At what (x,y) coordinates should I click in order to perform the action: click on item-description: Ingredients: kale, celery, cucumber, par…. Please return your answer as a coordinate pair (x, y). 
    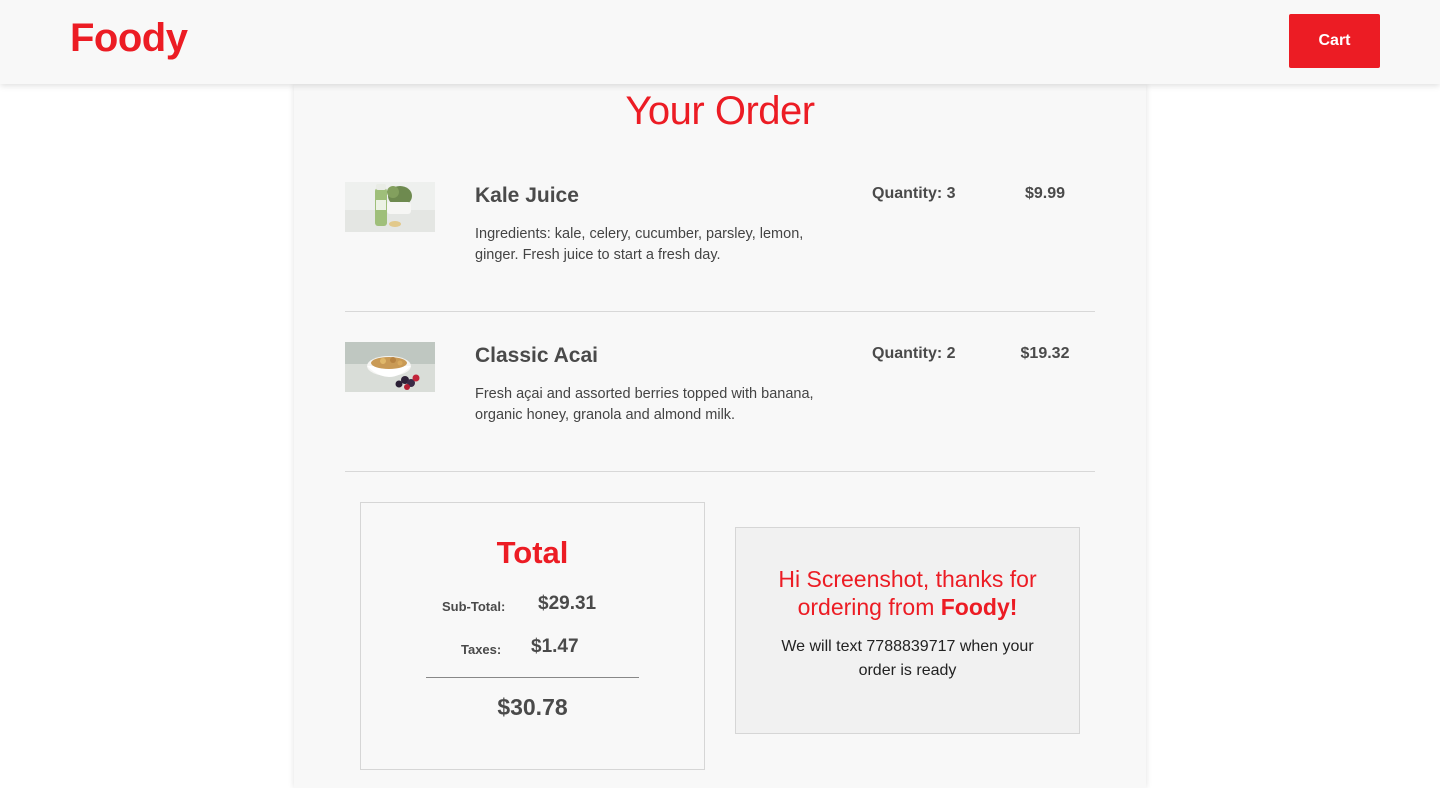
    Looking at the image, I should click on (639, 244).